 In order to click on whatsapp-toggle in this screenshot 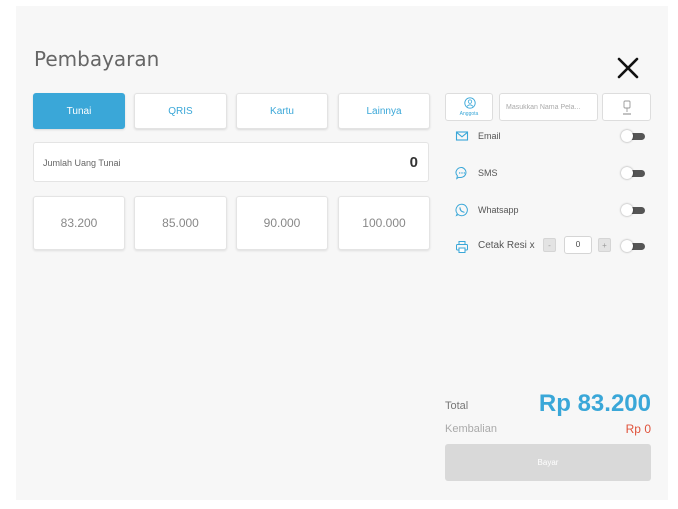, I will do `click(633, 210)`.